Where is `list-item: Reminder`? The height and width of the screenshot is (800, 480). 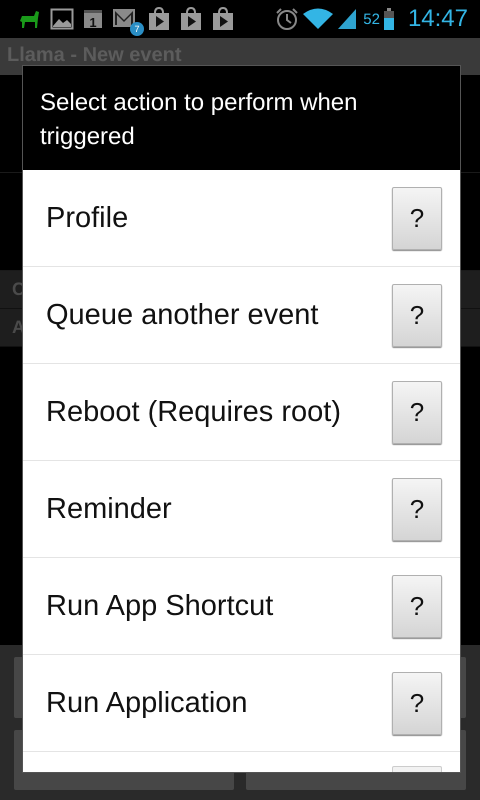
list-item: Reminder is located at coordinates (109, 509).